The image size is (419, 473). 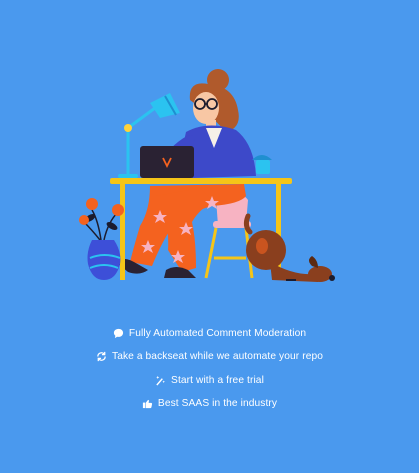 I want to click on plant-in-vase, so click(x=101, y=239).